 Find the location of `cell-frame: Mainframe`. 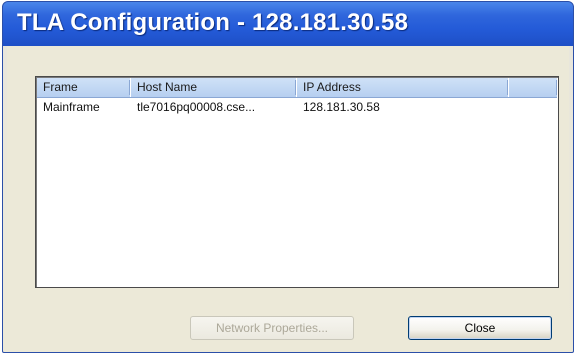

cell-frame: Mainframe is located at coordinates (71, 107).